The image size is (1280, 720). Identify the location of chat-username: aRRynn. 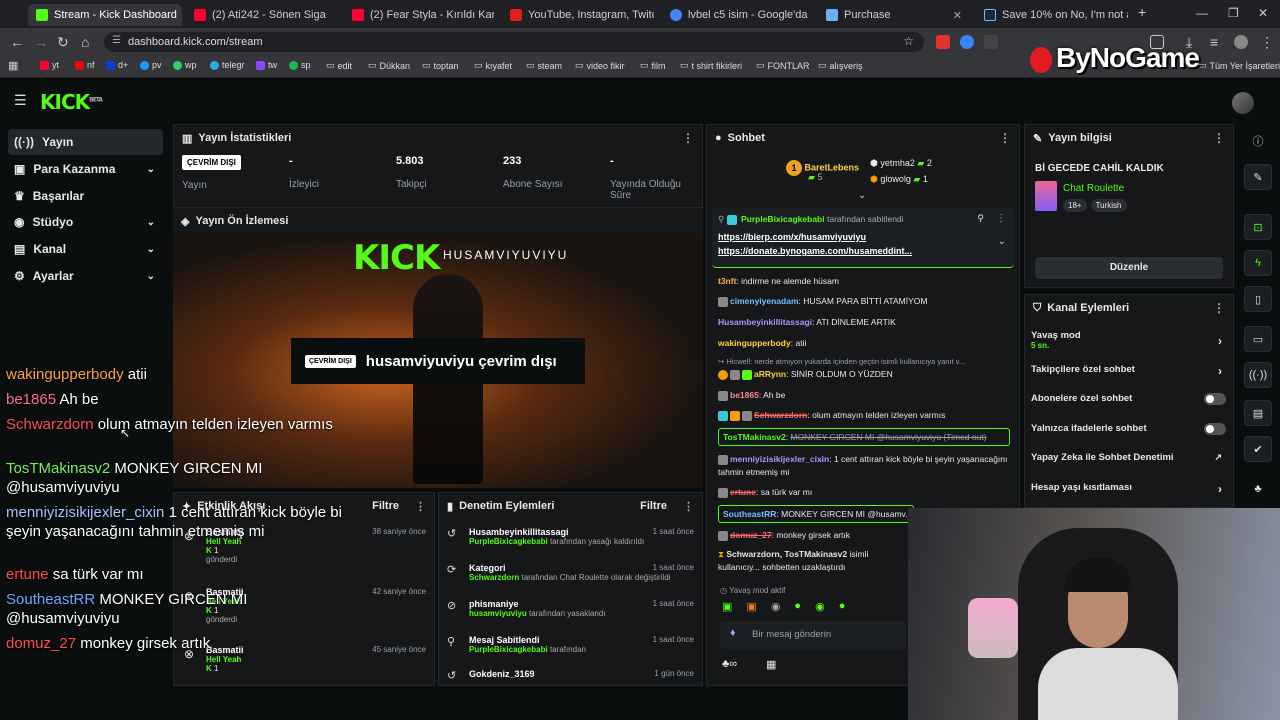
(770, 374).